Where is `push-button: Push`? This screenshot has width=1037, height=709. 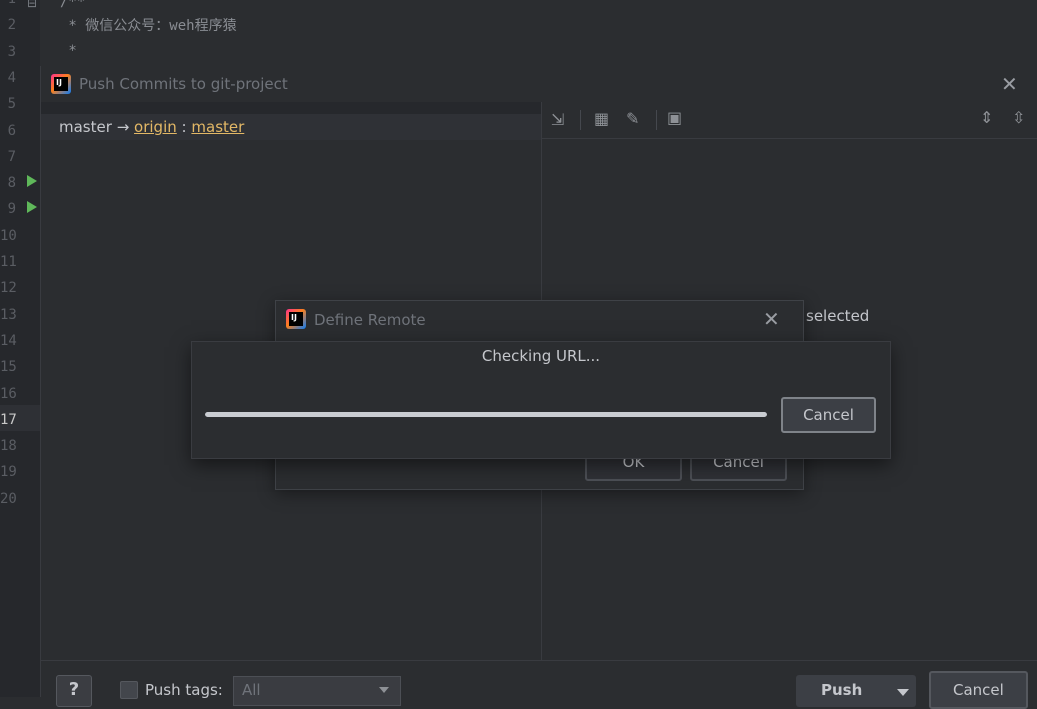
push-button: Push is located at coordinates (856, 691).